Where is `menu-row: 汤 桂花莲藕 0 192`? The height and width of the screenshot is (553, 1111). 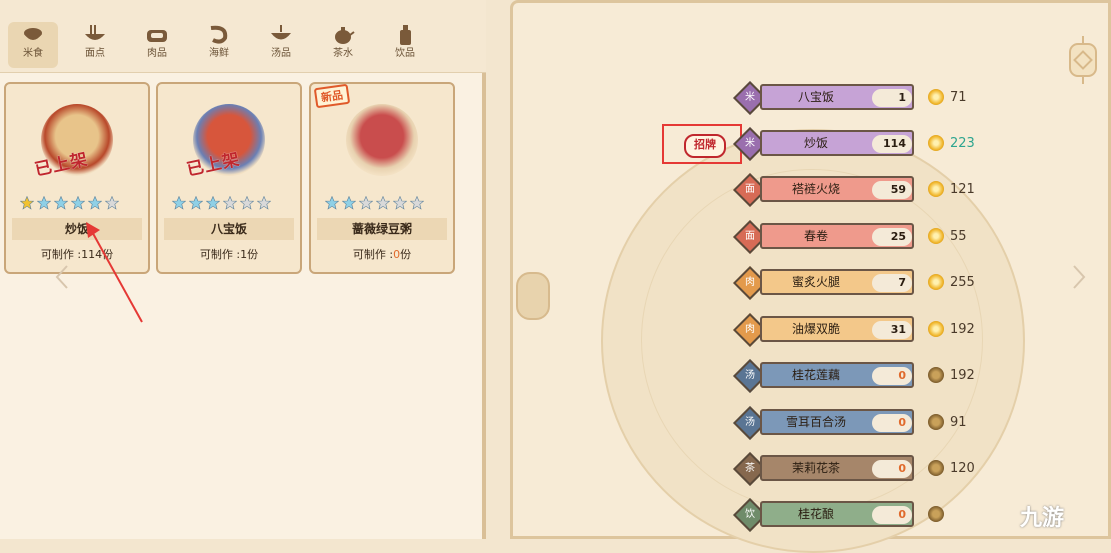 menu-row: 汤 桂花莲藕 0 192 is located at coordinates (855, 376).